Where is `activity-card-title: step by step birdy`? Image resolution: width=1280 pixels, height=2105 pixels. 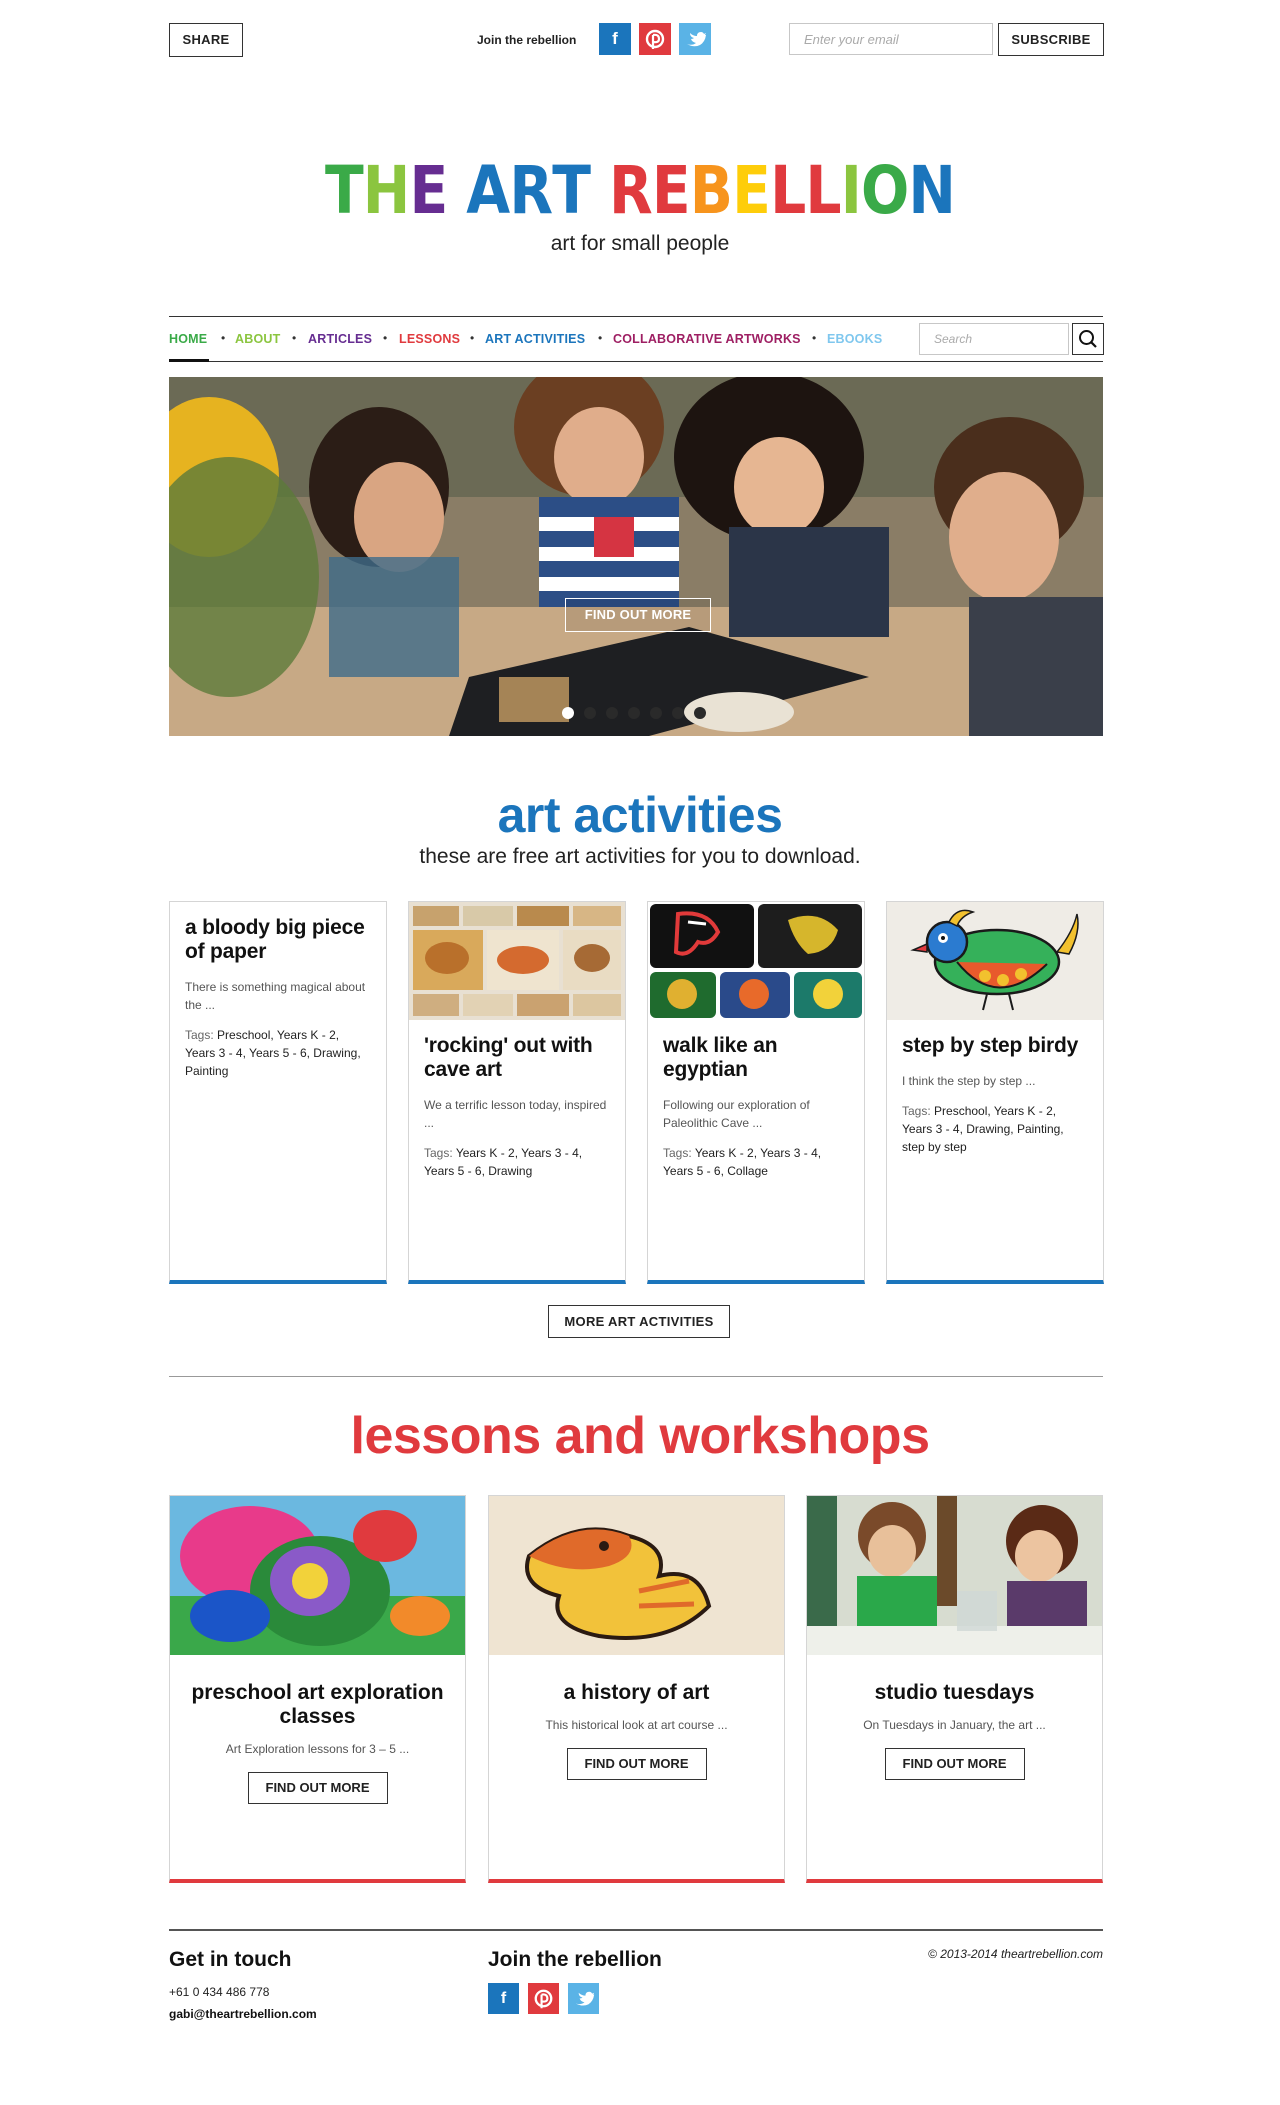
activity-card-title: step by step birdy is located at coordinates (995, 1046).